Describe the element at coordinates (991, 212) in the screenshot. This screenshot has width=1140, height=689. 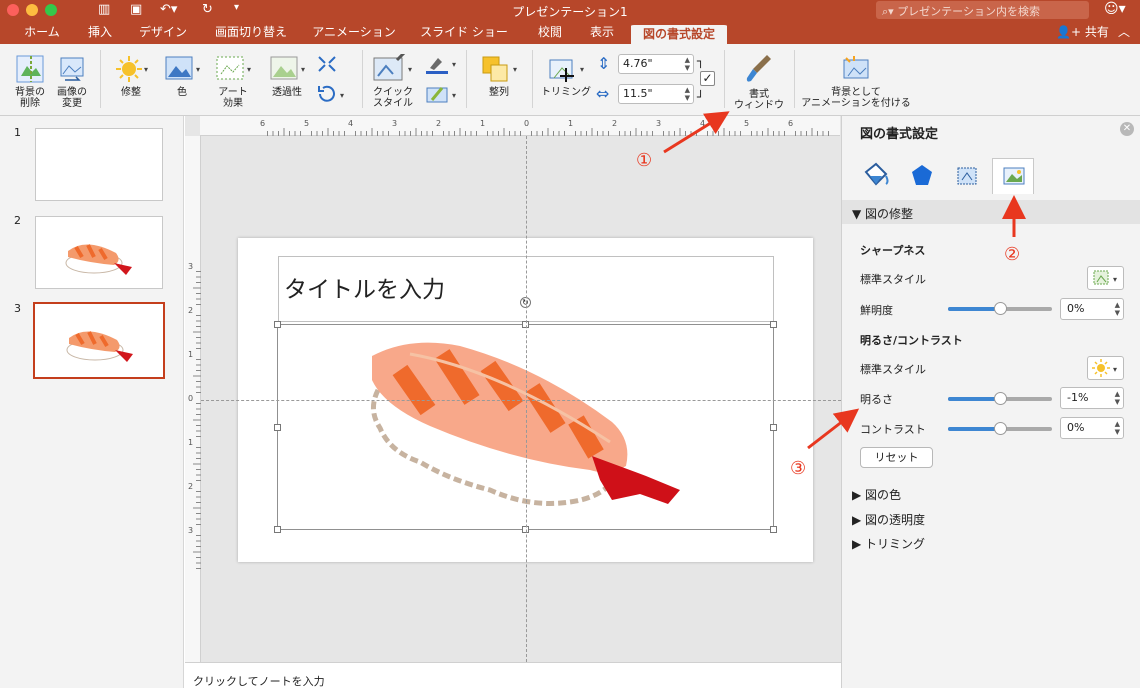
I see `picture-corrections-section-header: ▼ 図の修整` at that location.